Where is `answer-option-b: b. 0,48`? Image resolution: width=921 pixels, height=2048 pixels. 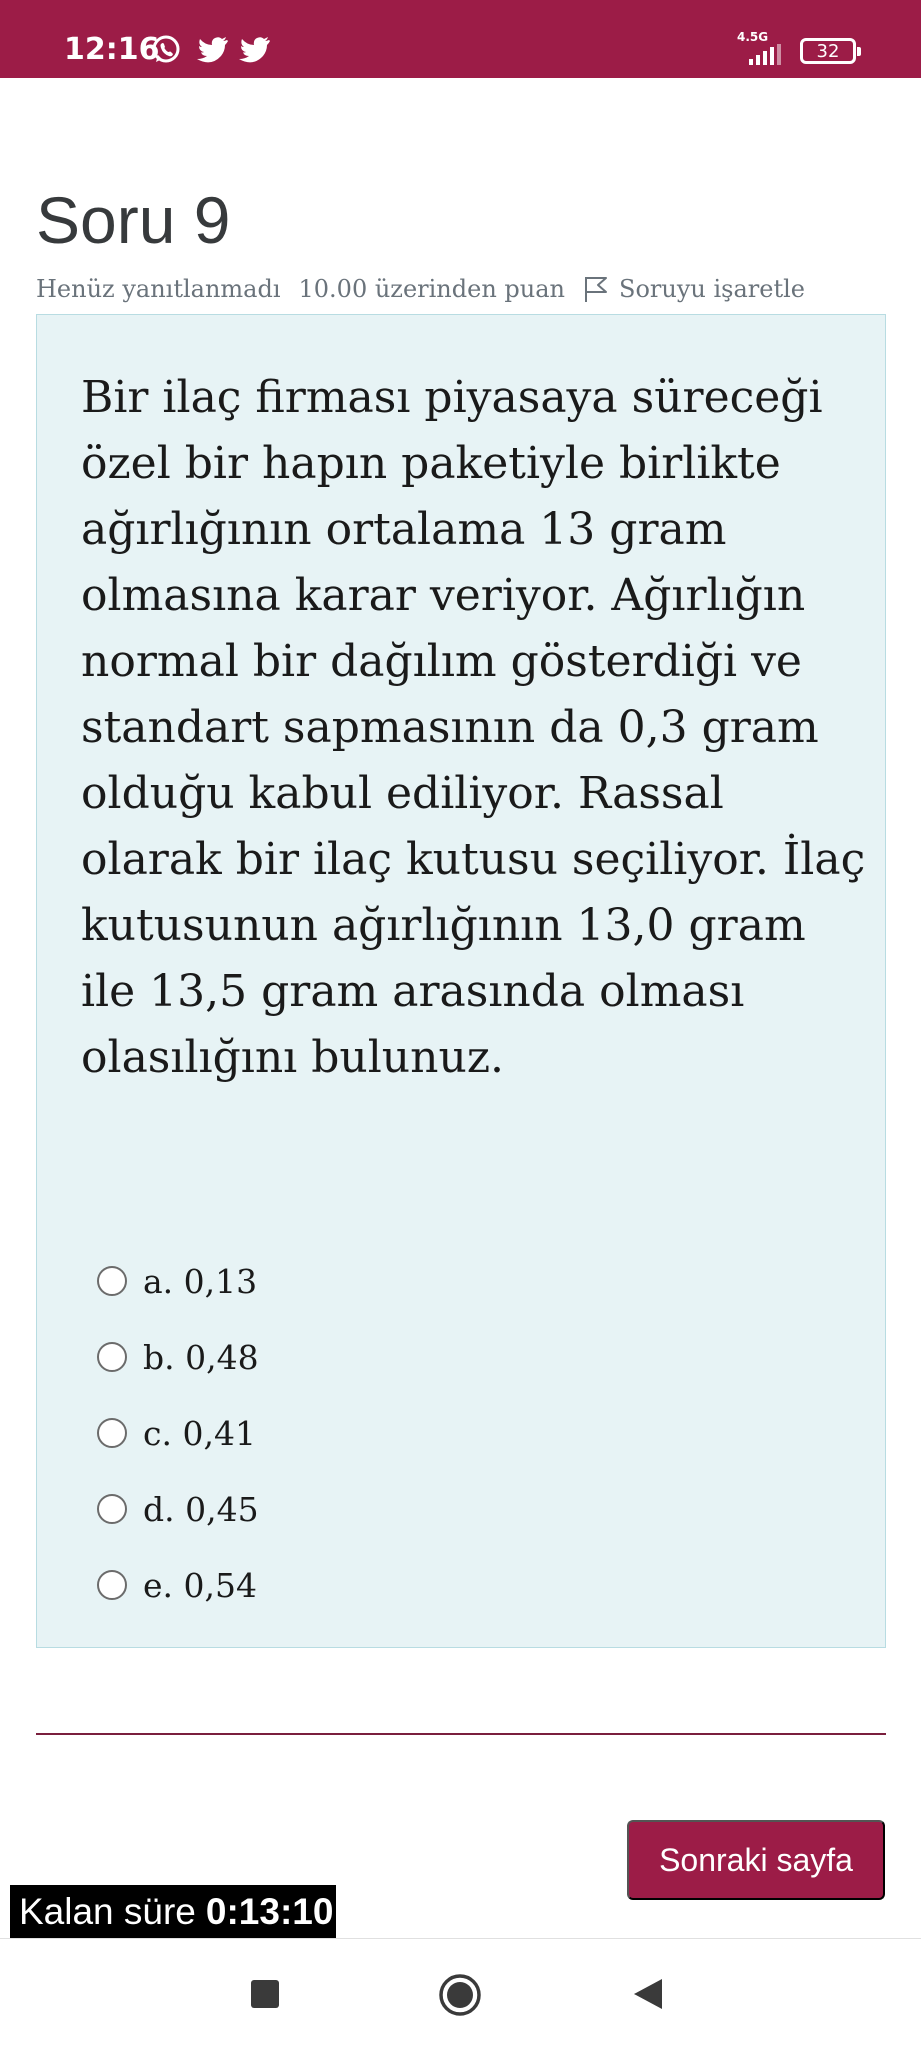
answer-option-b: b. 0,48 is located at coordinates (178, 1357).